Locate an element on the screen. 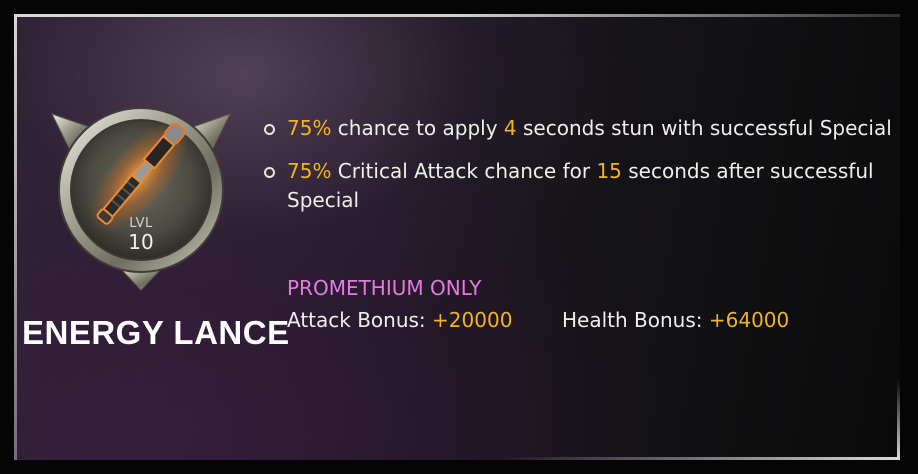  effect-value: 4 is located at coordinates (510, 128).